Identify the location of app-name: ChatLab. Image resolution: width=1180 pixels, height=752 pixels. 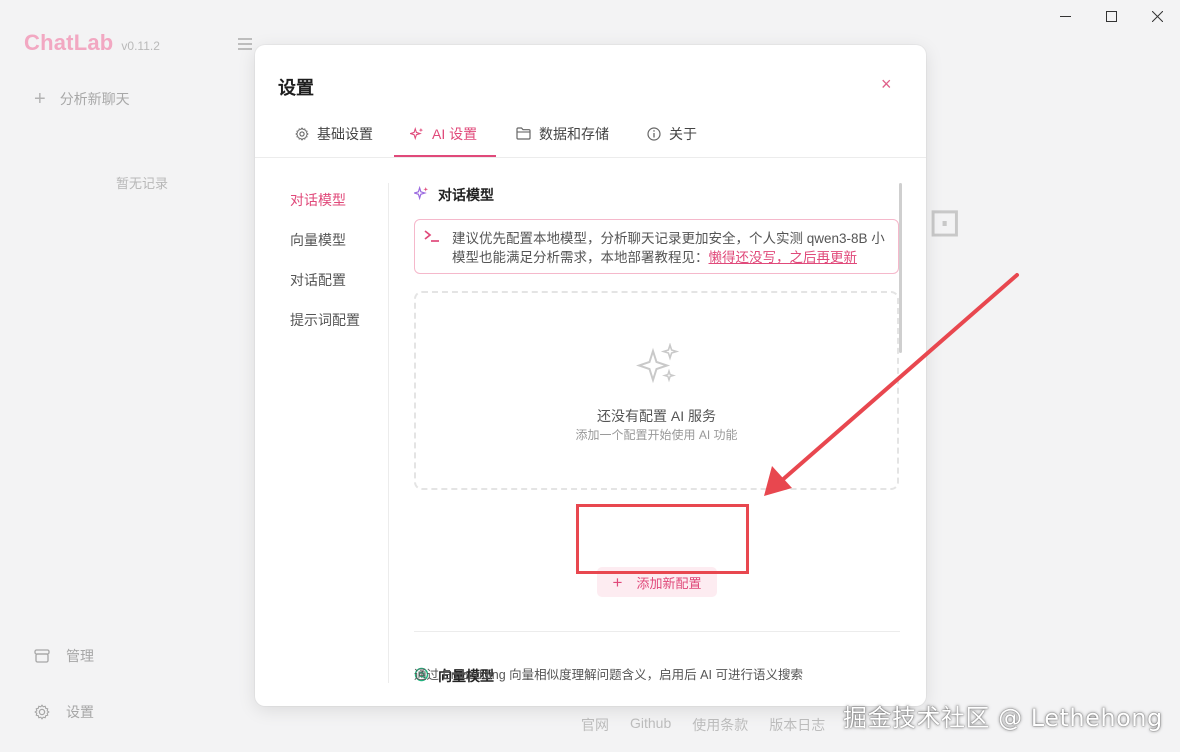
(69, 42).